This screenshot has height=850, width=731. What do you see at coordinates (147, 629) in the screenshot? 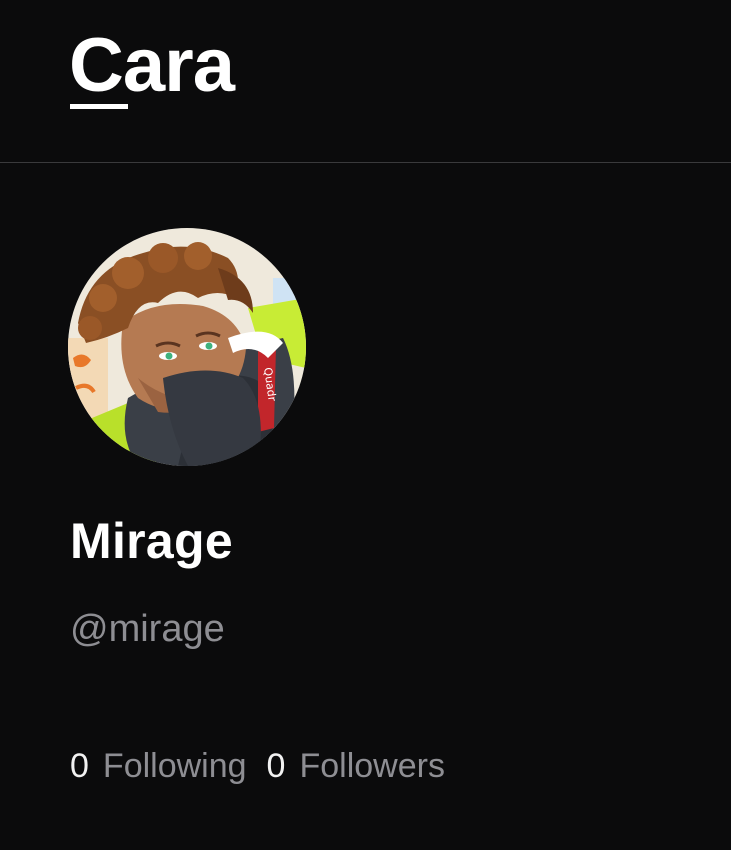
I see `profile-handle: @mirage` at bounding box center [147, 629].